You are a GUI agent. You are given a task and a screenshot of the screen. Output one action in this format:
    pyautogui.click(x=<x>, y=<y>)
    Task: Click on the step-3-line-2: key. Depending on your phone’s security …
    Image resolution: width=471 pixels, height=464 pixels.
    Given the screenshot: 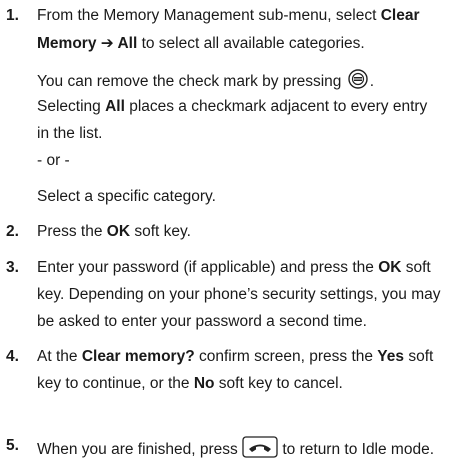 What is the action you would take?
    pyautogui.click(x=239, y=294)
    